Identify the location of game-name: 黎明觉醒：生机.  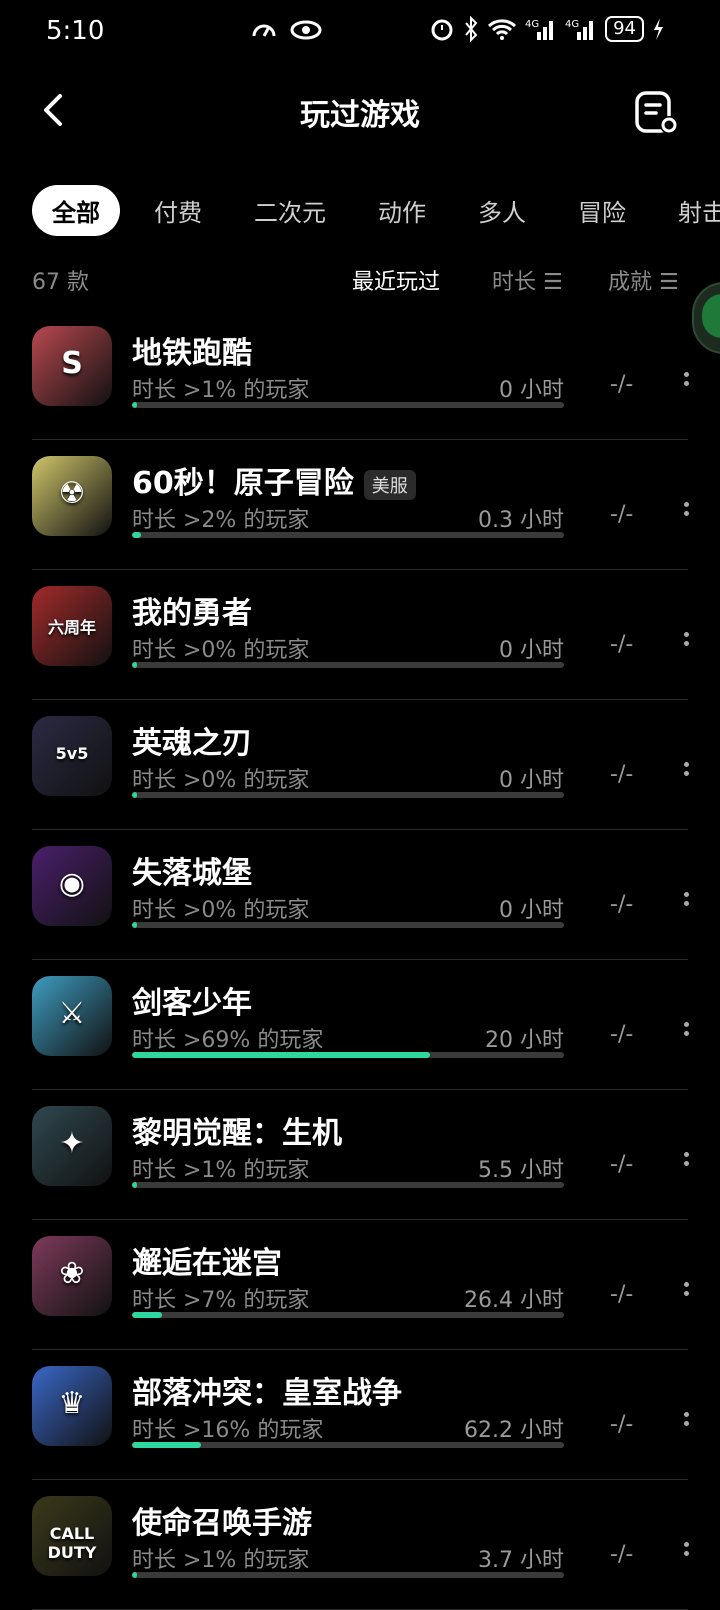
(237, 1130).